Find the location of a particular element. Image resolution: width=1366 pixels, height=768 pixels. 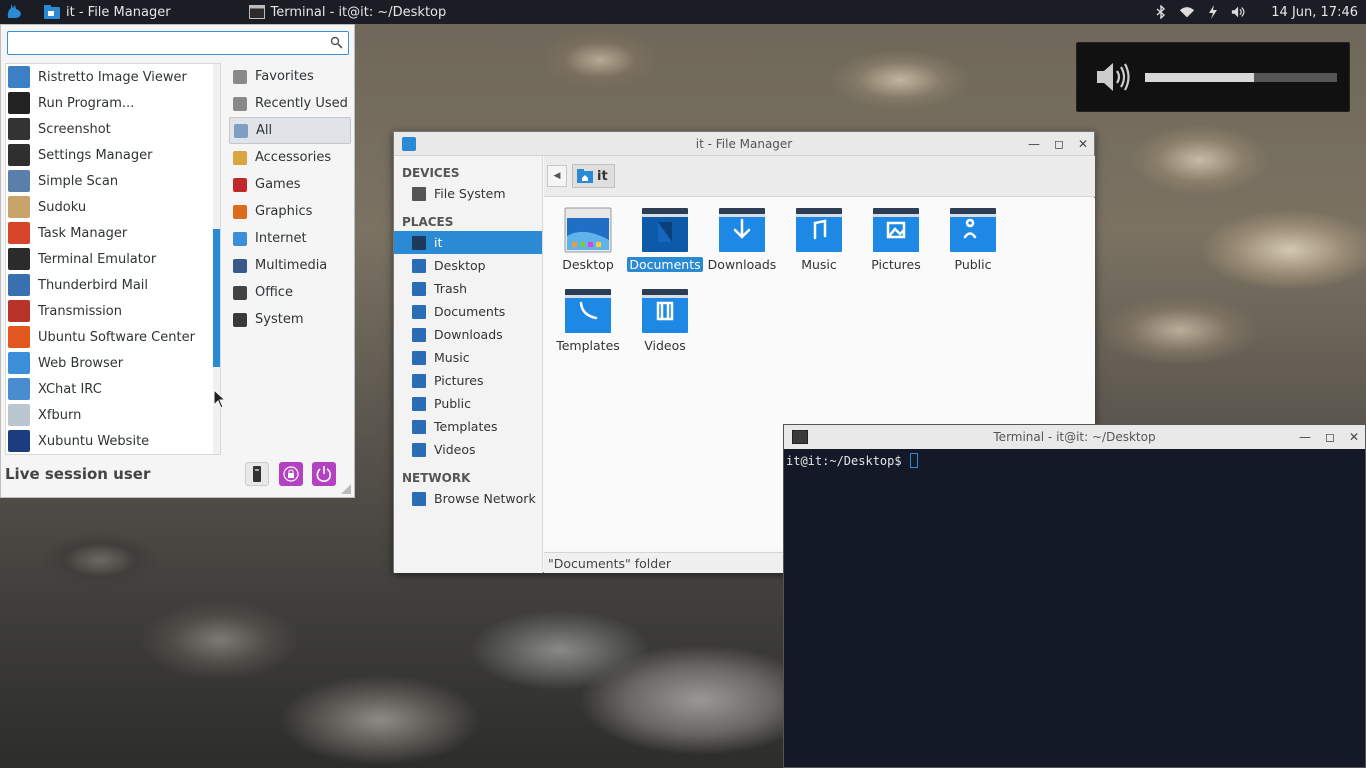

resize-grip-icon is located at coordinates (346, 489).